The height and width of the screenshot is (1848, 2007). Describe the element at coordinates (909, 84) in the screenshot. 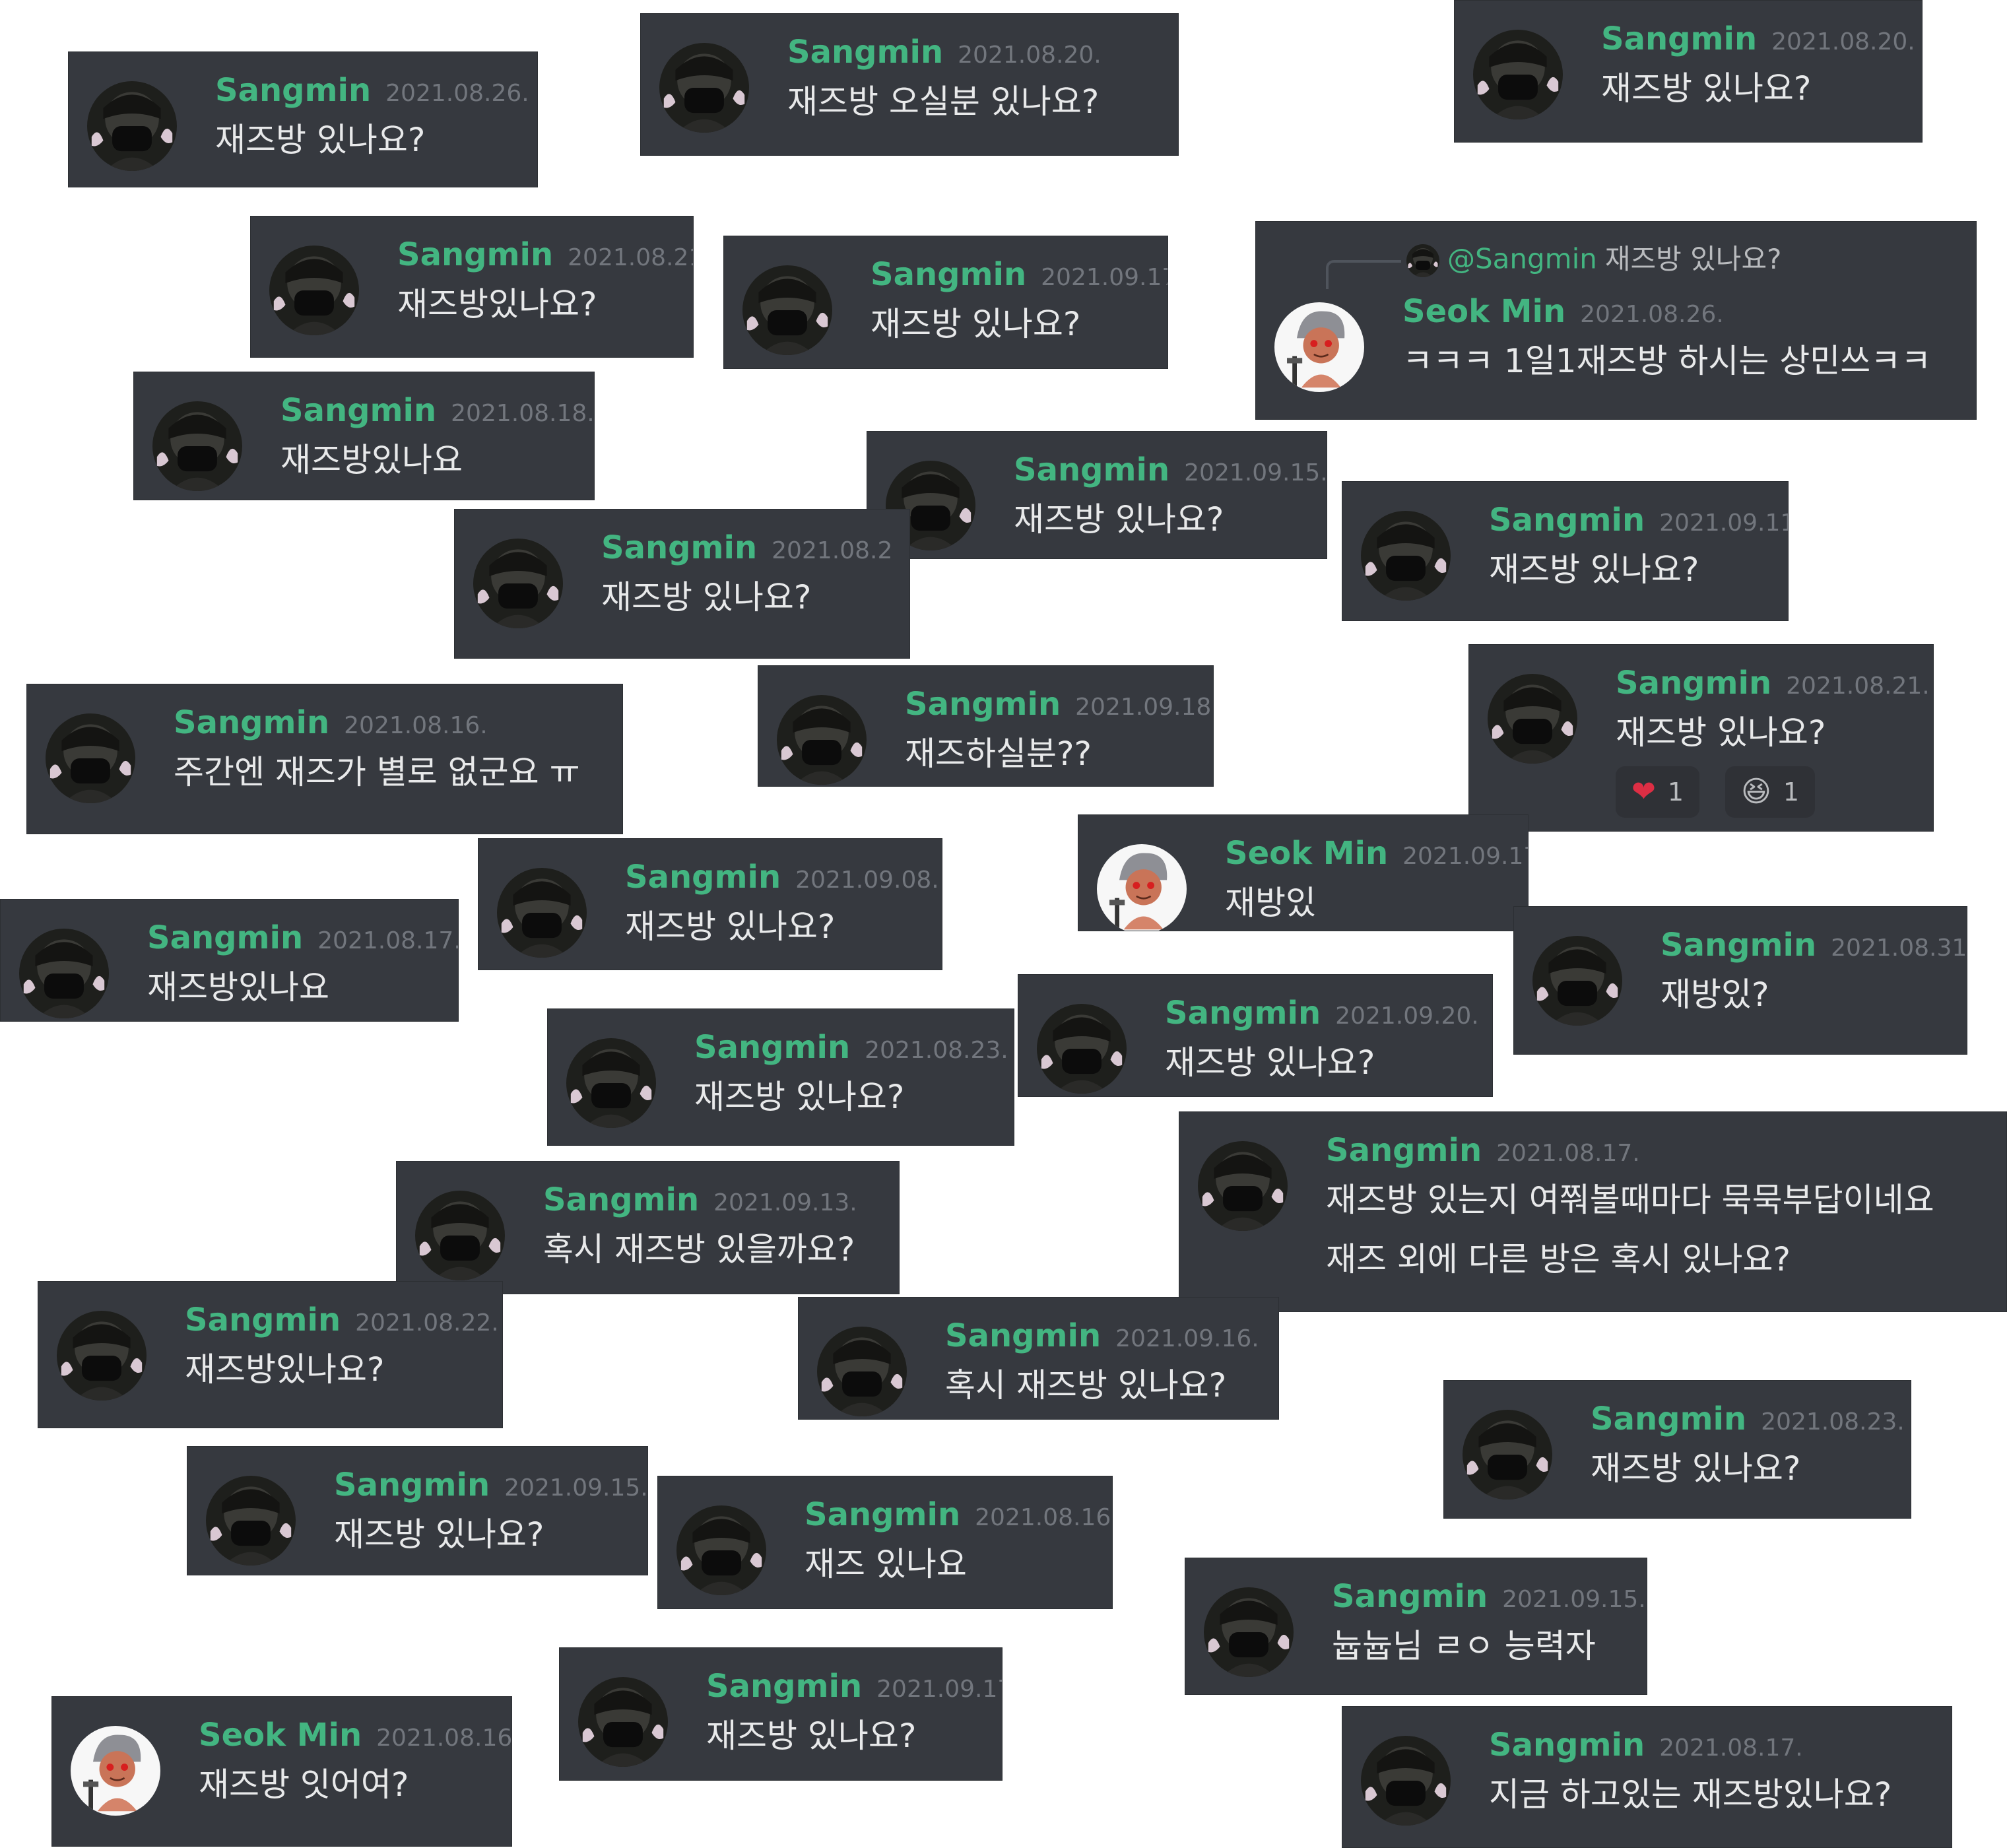

I see `chat-message-card: Sangmin 2021.08.20. 재즈방 오실분 있나요?` at that location.